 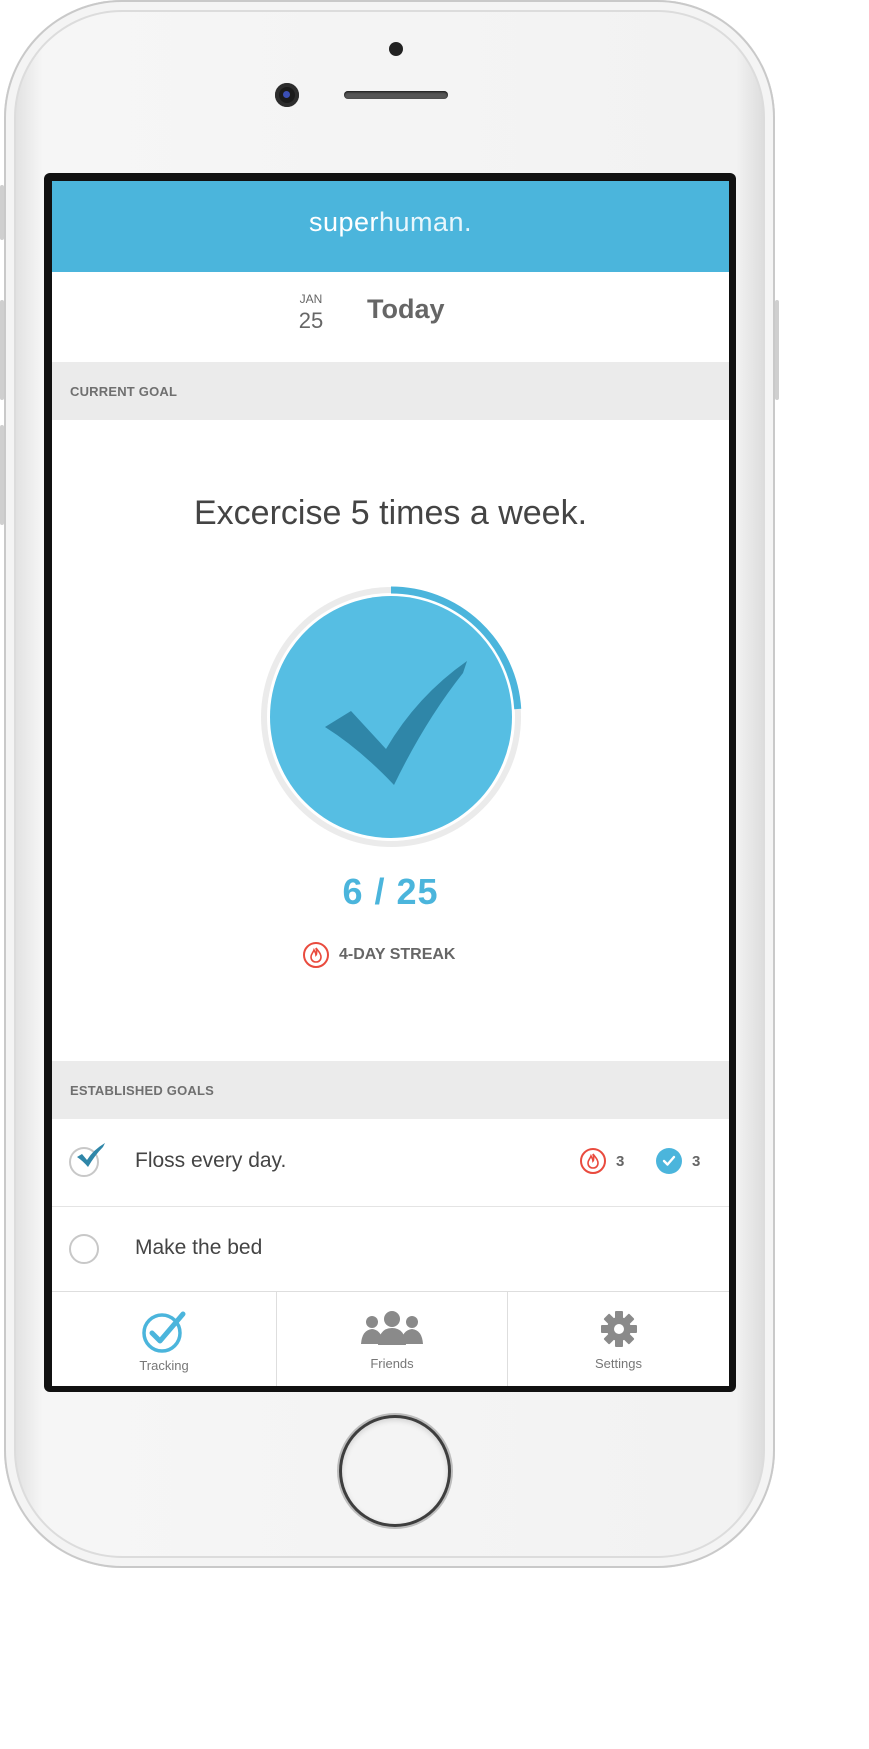 I want to click on current-goal-text: Excercise 5 times a week., so click(x=390, y=513).